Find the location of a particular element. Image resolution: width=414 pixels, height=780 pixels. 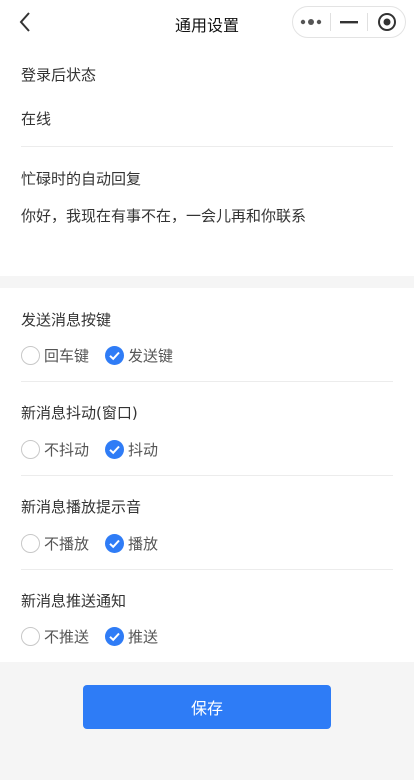

mini-program-capsule is located at coordinates (349, 22).